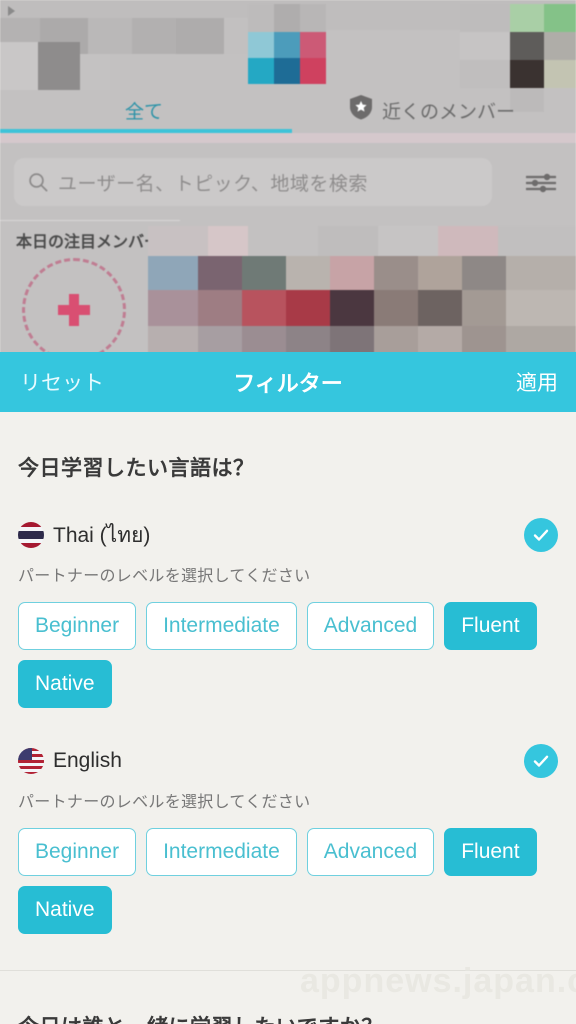 This screenshot has width=576, height=1024. What do you see at coordinates (136, 468) in the screenshot?
I see `language-section-title: 今日学習したい言語は？` at bounding box center [136, 468].